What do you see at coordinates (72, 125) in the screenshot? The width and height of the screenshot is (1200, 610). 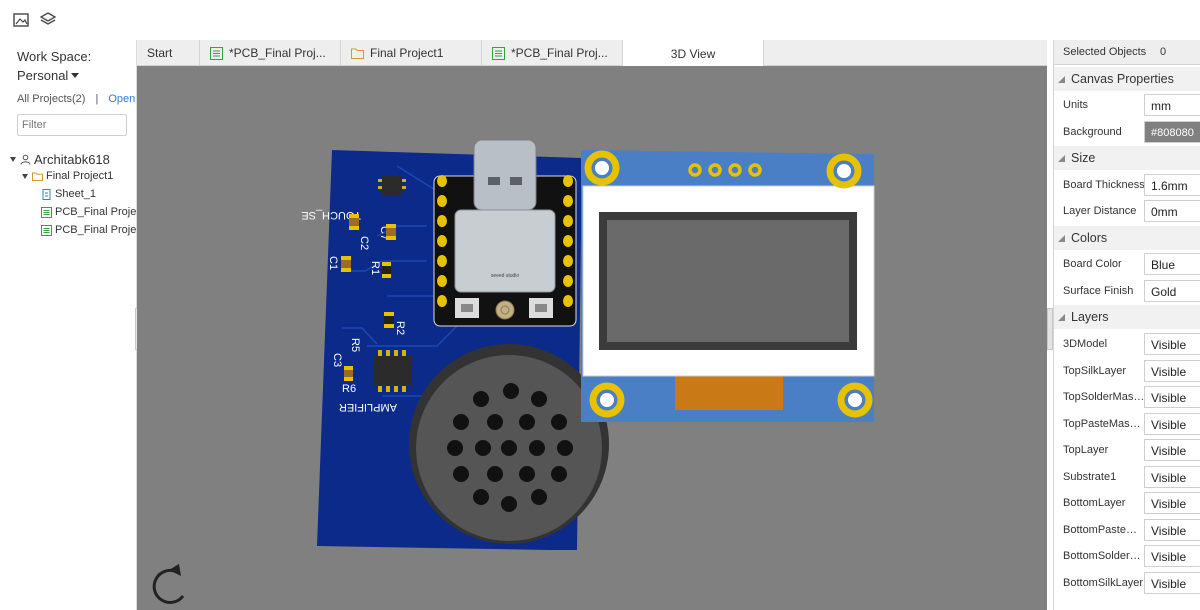 I see `filter-input` at bounding box center [72, 125].